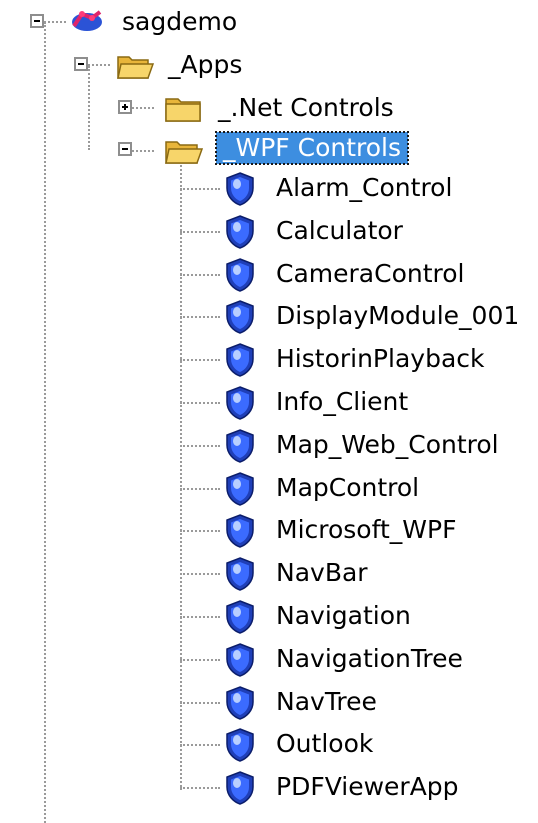 The width and height of the screenshot is (538, 823). I want to click on list-item: Map_Web_Control, so click(379, 445).